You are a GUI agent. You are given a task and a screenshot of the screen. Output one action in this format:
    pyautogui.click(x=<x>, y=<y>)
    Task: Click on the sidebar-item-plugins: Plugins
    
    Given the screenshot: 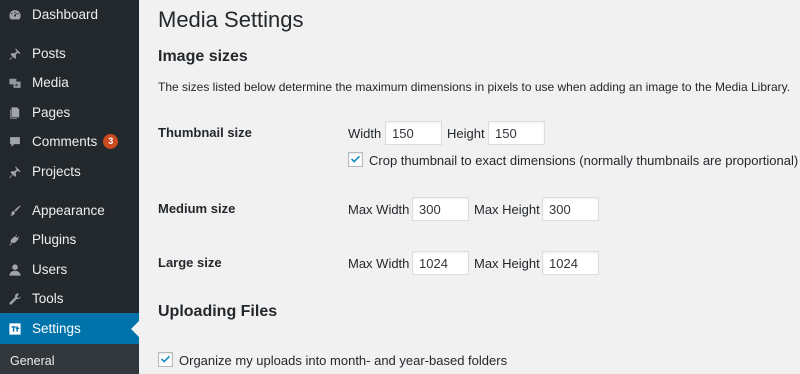 What is the action you would take?
    pyautogui.click(x=69, y=239)
    